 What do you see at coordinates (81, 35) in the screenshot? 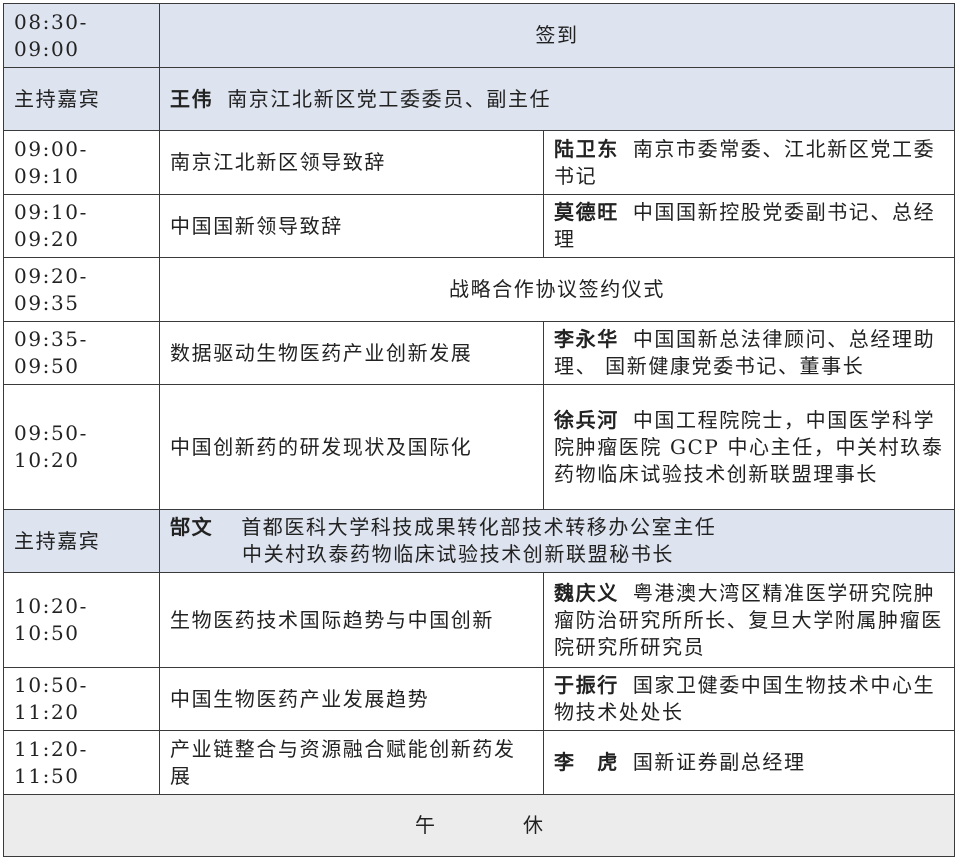
I see `time-cell: 08:30-09:00` at bounding box center [81, 35].